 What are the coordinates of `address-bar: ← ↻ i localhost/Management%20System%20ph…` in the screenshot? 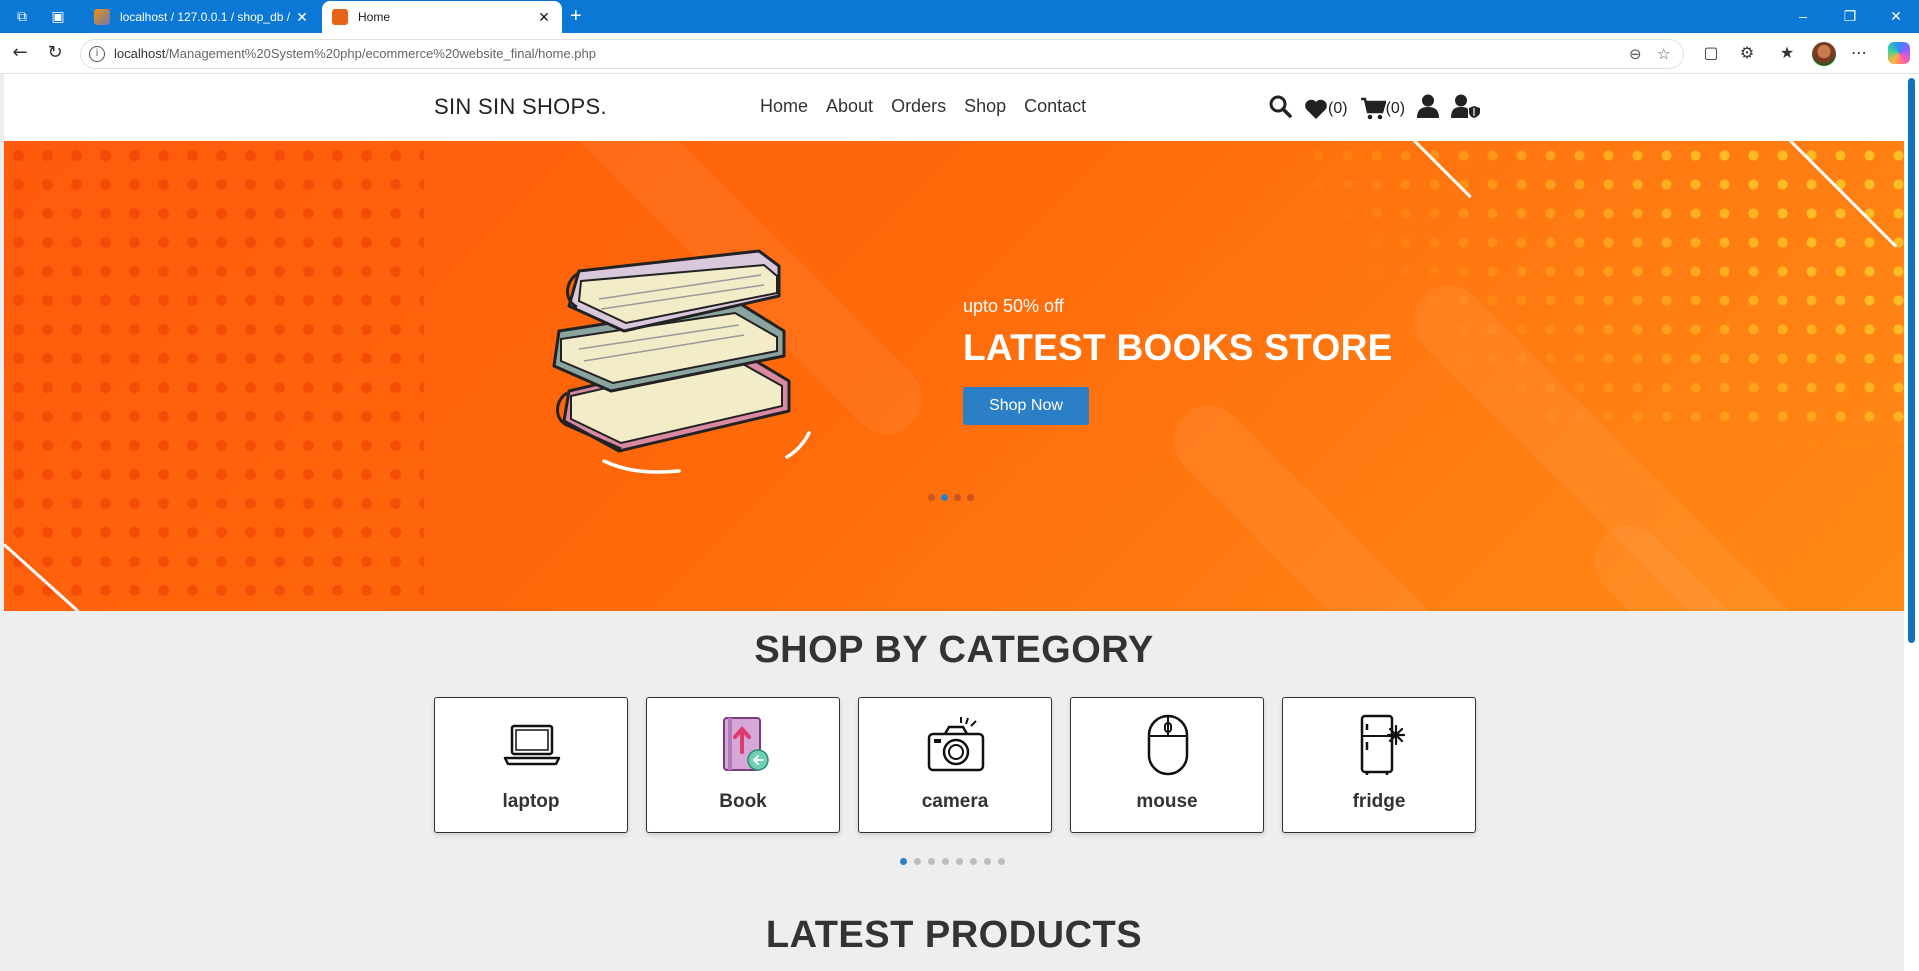 It's located at (959, 53).